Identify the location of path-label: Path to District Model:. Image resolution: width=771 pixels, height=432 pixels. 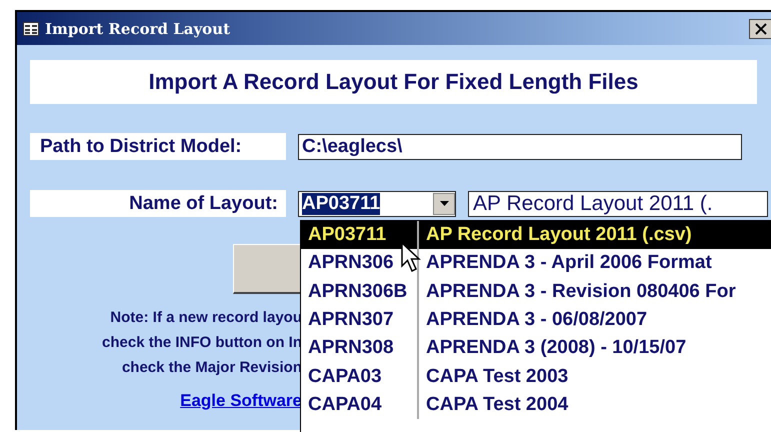
(158, 146).